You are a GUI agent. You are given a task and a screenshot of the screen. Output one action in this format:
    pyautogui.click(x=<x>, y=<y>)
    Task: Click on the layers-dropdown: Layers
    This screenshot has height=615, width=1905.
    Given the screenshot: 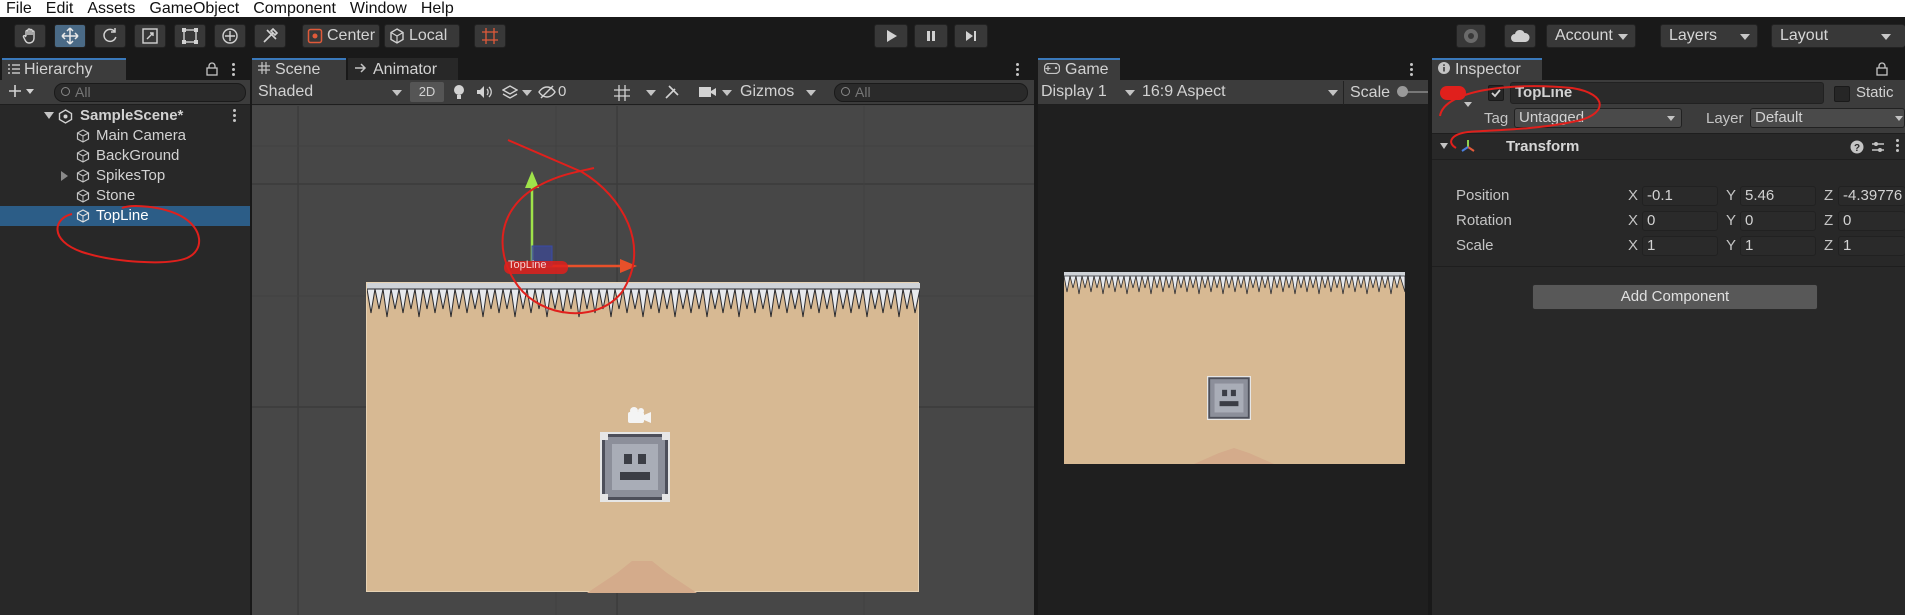 What is the action you would take?
    pyautogui.click(x=1709, y=36)
    